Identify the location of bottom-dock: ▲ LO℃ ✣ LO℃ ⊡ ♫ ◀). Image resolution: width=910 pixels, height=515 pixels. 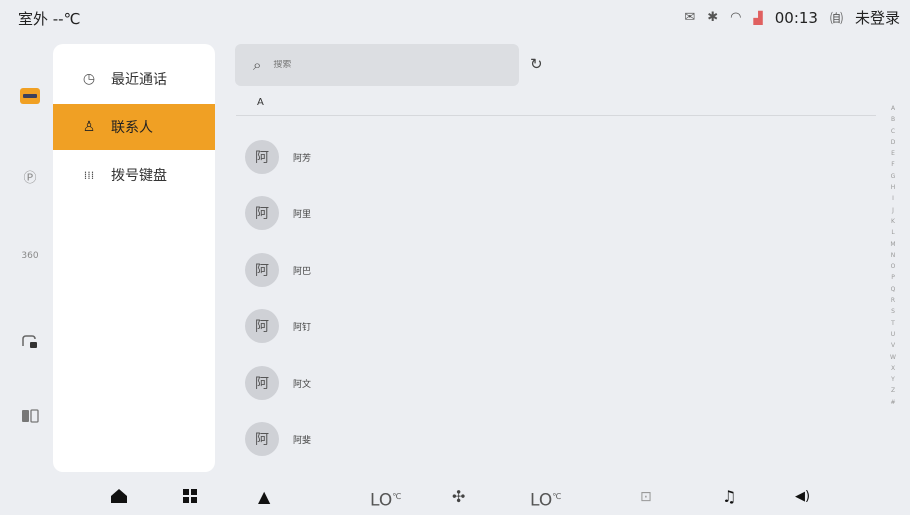
(455, 497).